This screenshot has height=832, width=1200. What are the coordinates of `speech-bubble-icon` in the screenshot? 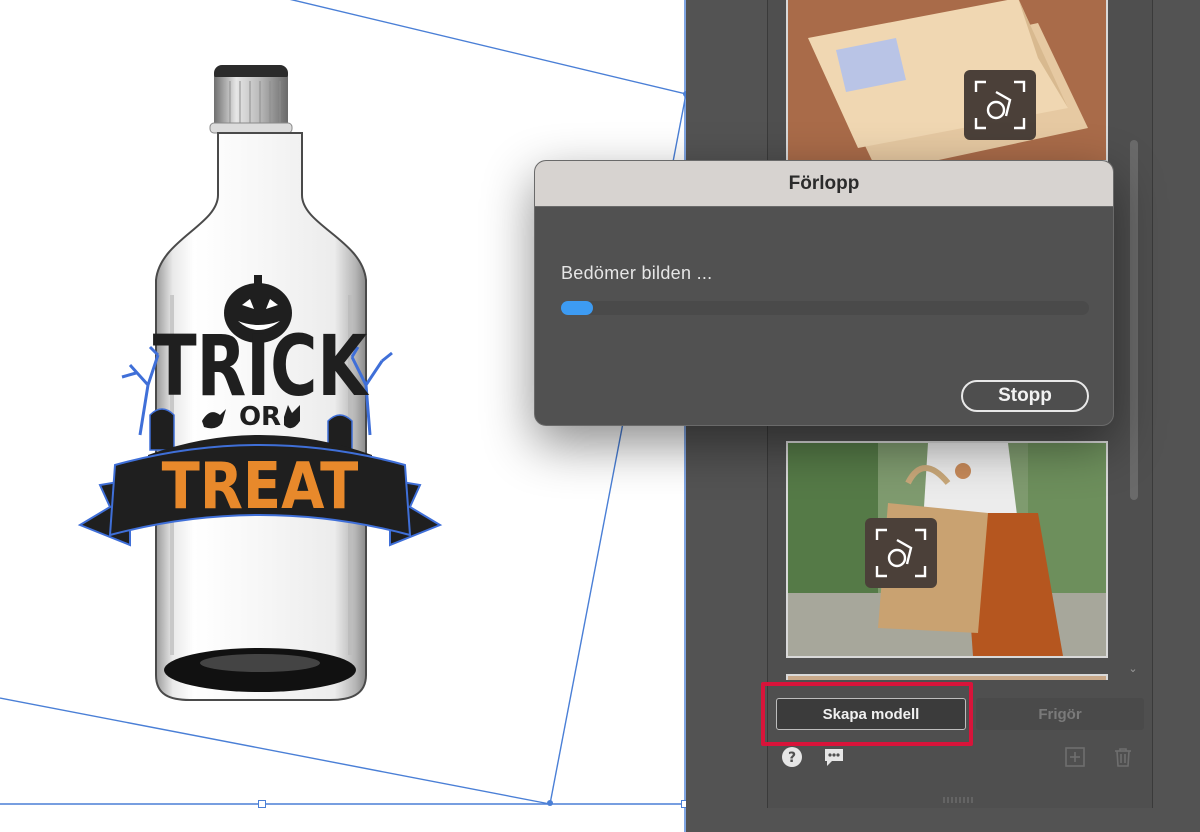 It's located at (834, 757).